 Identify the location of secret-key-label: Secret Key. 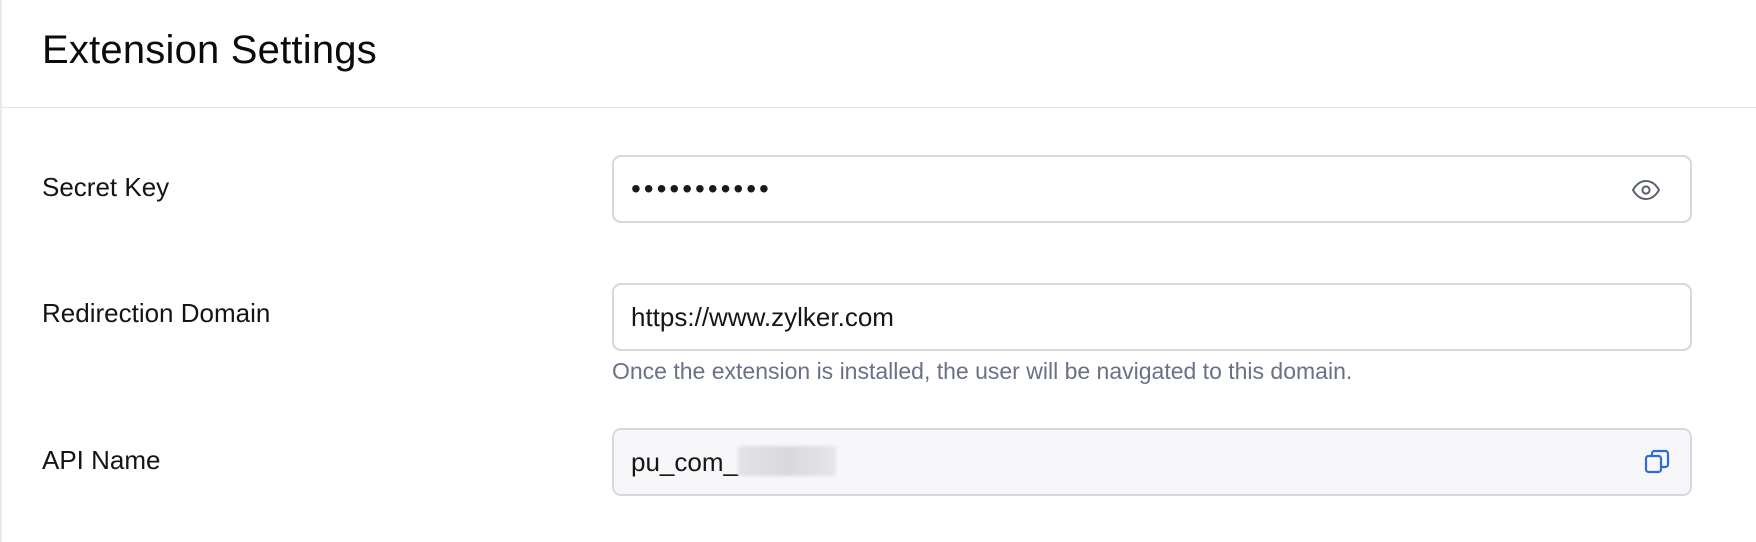
(106, 187).